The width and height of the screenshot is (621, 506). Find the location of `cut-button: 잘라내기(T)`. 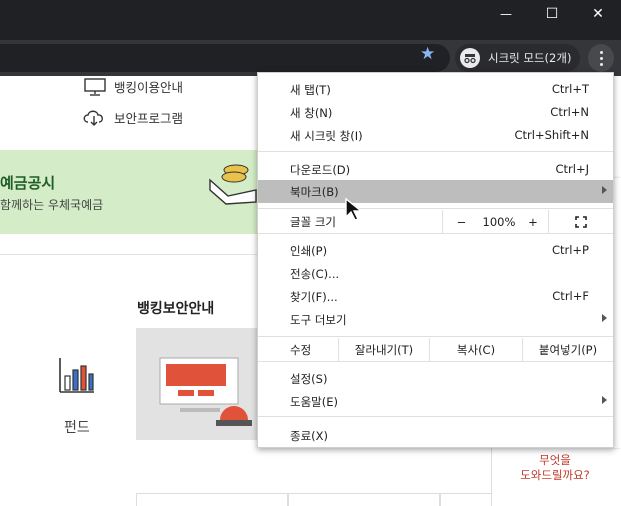

cut-button: 잘라내기(T) is located at coordinates (383, 349).